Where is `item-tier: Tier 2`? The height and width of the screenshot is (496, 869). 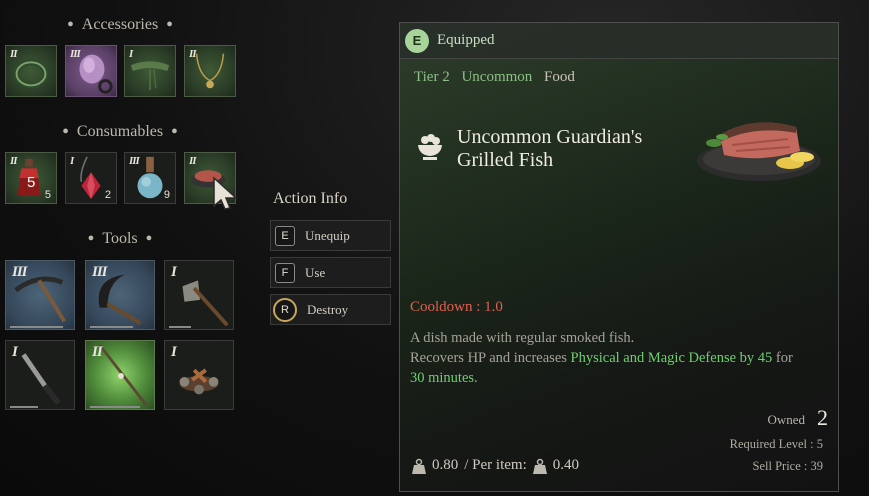
item-tier: Tier 2 is located at coordinates (432, 77).